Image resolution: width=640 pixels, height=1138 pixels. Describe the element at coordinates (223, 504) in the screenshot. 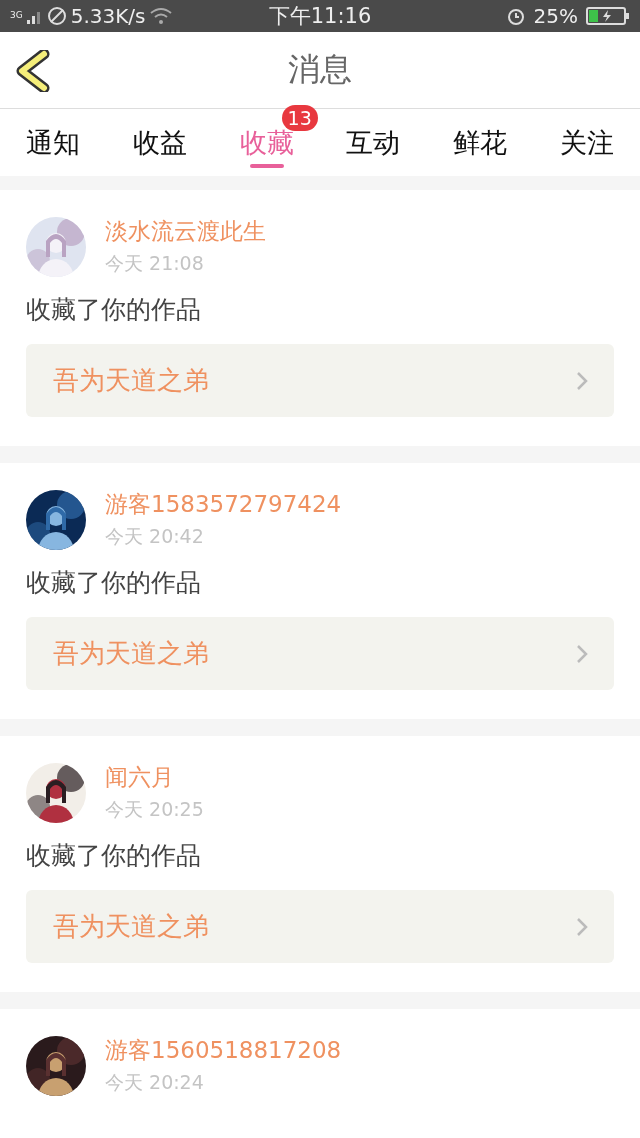

I see `user-name: 游客1583572797424` at that location.